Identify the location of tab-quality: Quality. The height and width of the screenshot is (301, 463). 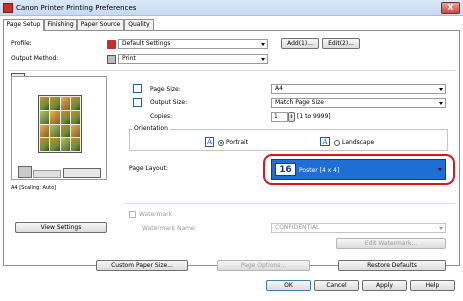
(139, 24).